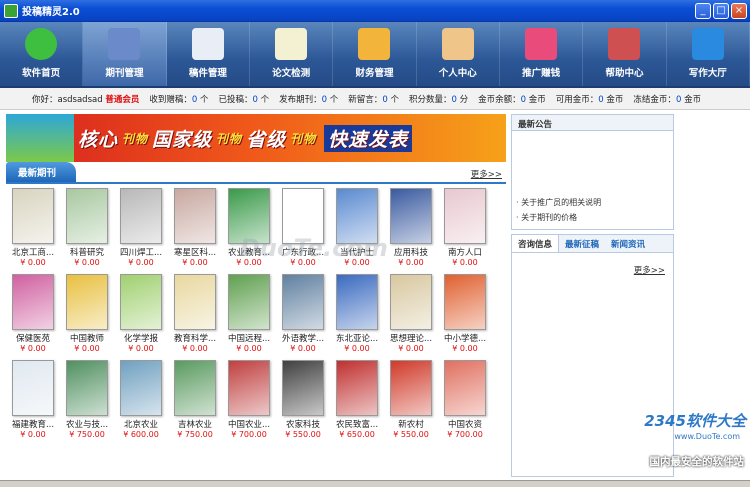  I want to click on nav-item-heart: 推广赚钱, so click(542, 54).